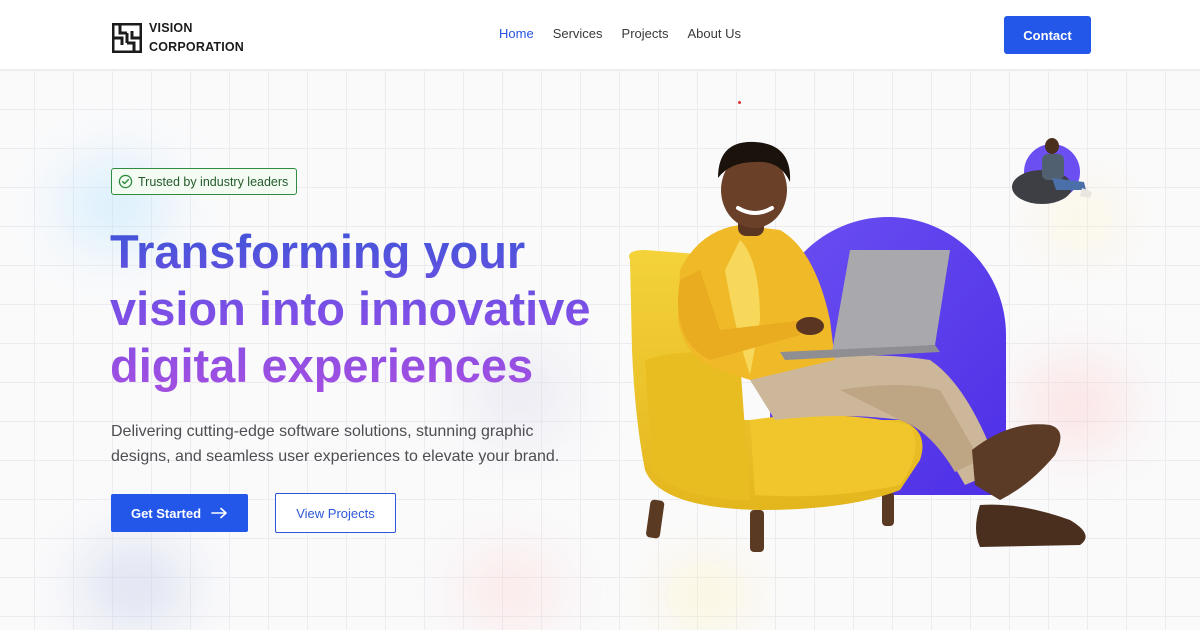 Image resolution: width=1200 pixels, height=630 pixels. Describe the element at coordinates (127, 38) in the screenshot. I see `maze-logo-icon` at that location.